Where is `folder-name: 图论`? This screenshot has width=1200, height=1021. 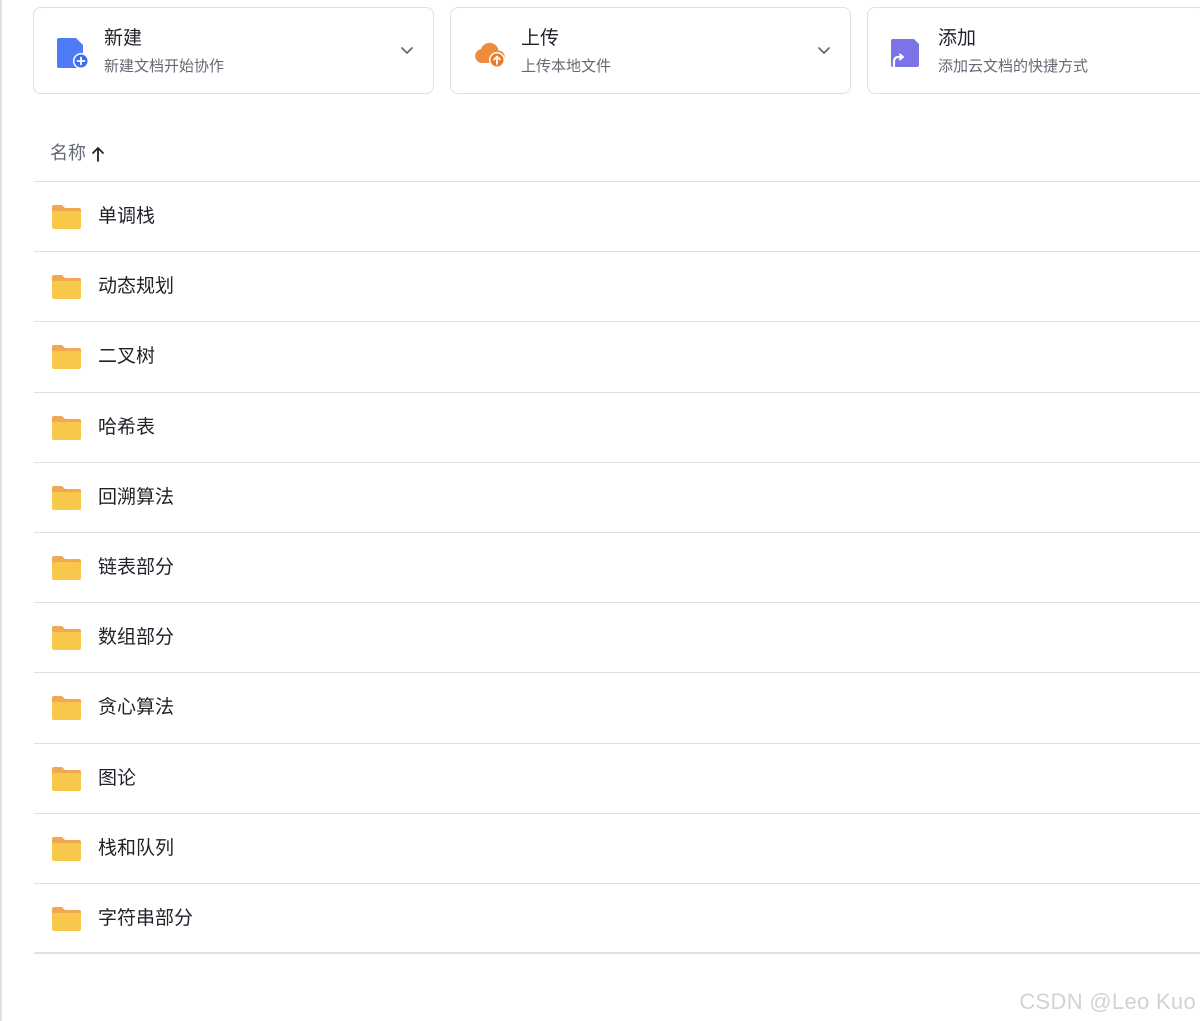 folder-name: 图论 is located at coordinates (117, 777).